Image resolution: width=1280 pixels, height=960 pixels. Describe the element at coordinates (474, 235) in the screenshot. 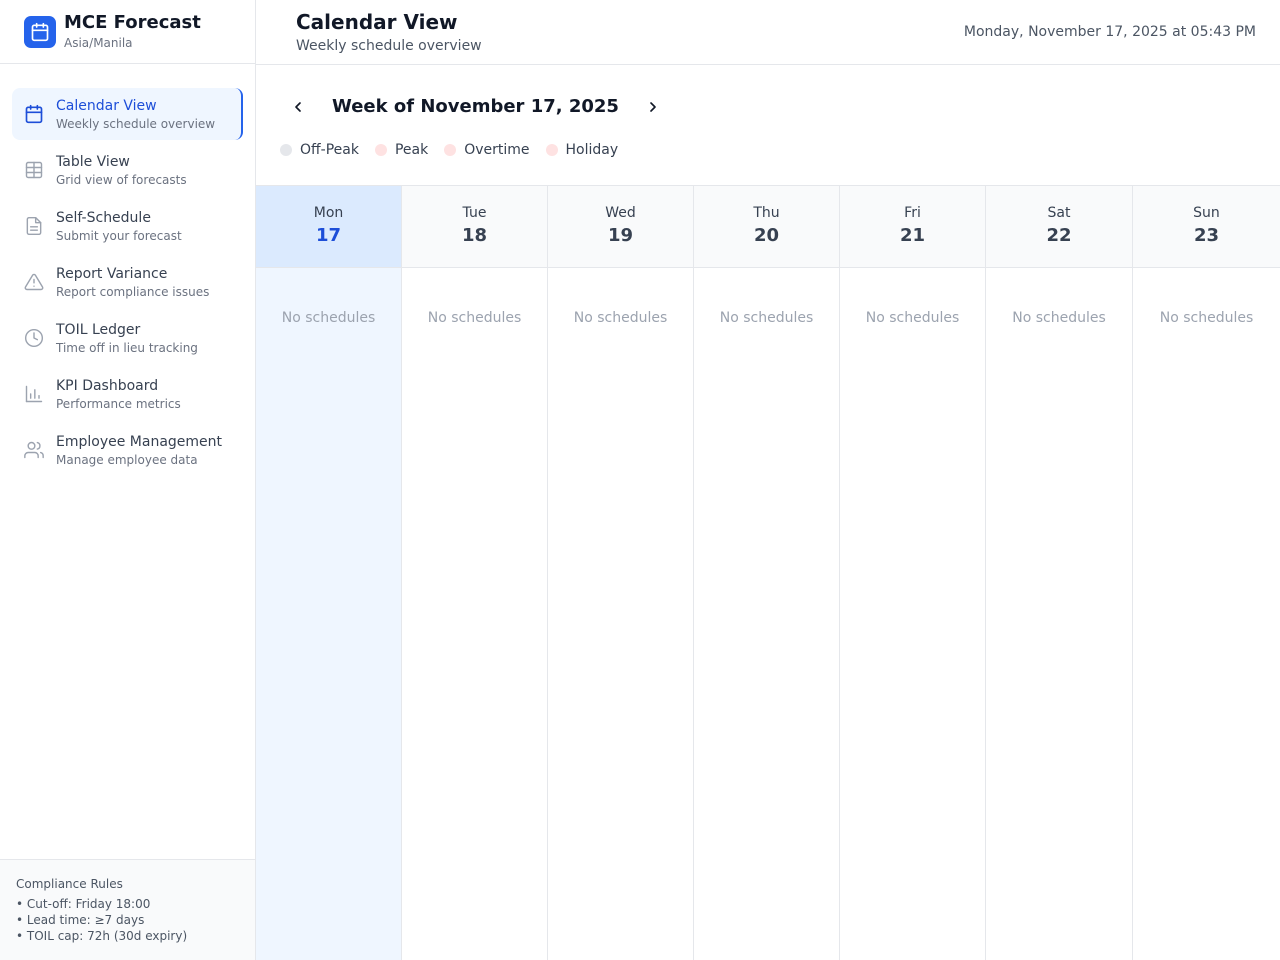

I see `day-number: 18` at that location.